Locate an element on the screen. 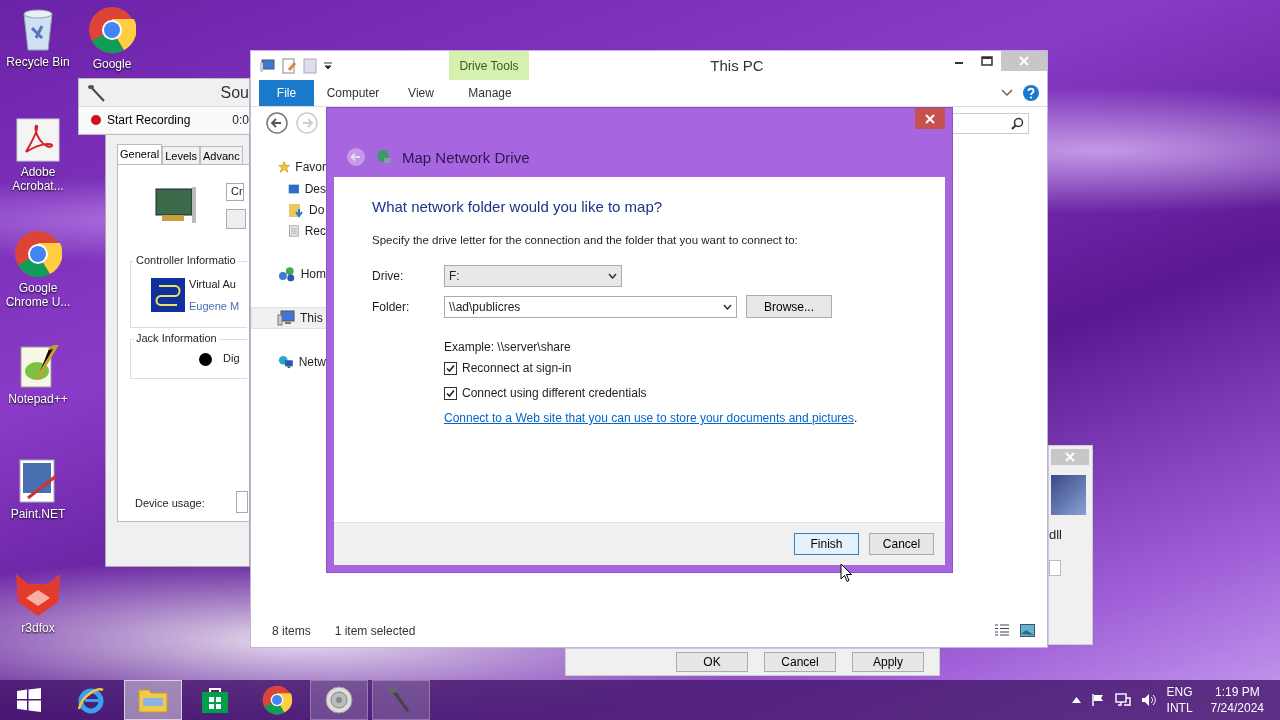 This screenshot has width=1280, height=720. nav-item: Favor is located at coordinates (289, 167).